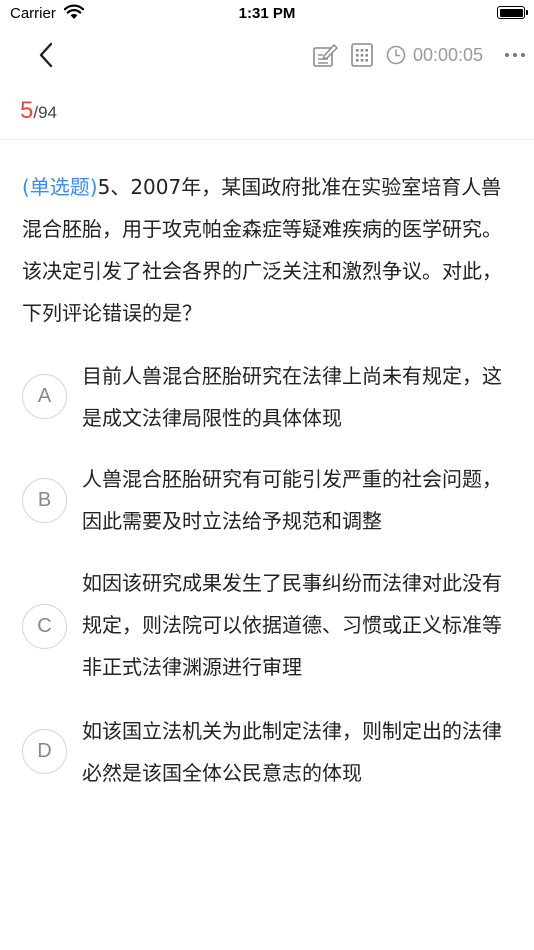 The height and width of the screenshot is (950, 534). What do you see at coordinates (515, 55) in the screenshot?
I see `more-button` at bounding box center [515, 55].